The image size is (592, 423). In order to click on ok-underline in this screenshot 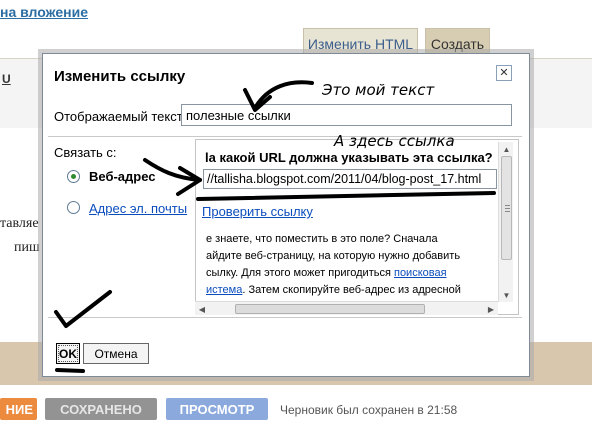, I will do `click(70, 370)`.